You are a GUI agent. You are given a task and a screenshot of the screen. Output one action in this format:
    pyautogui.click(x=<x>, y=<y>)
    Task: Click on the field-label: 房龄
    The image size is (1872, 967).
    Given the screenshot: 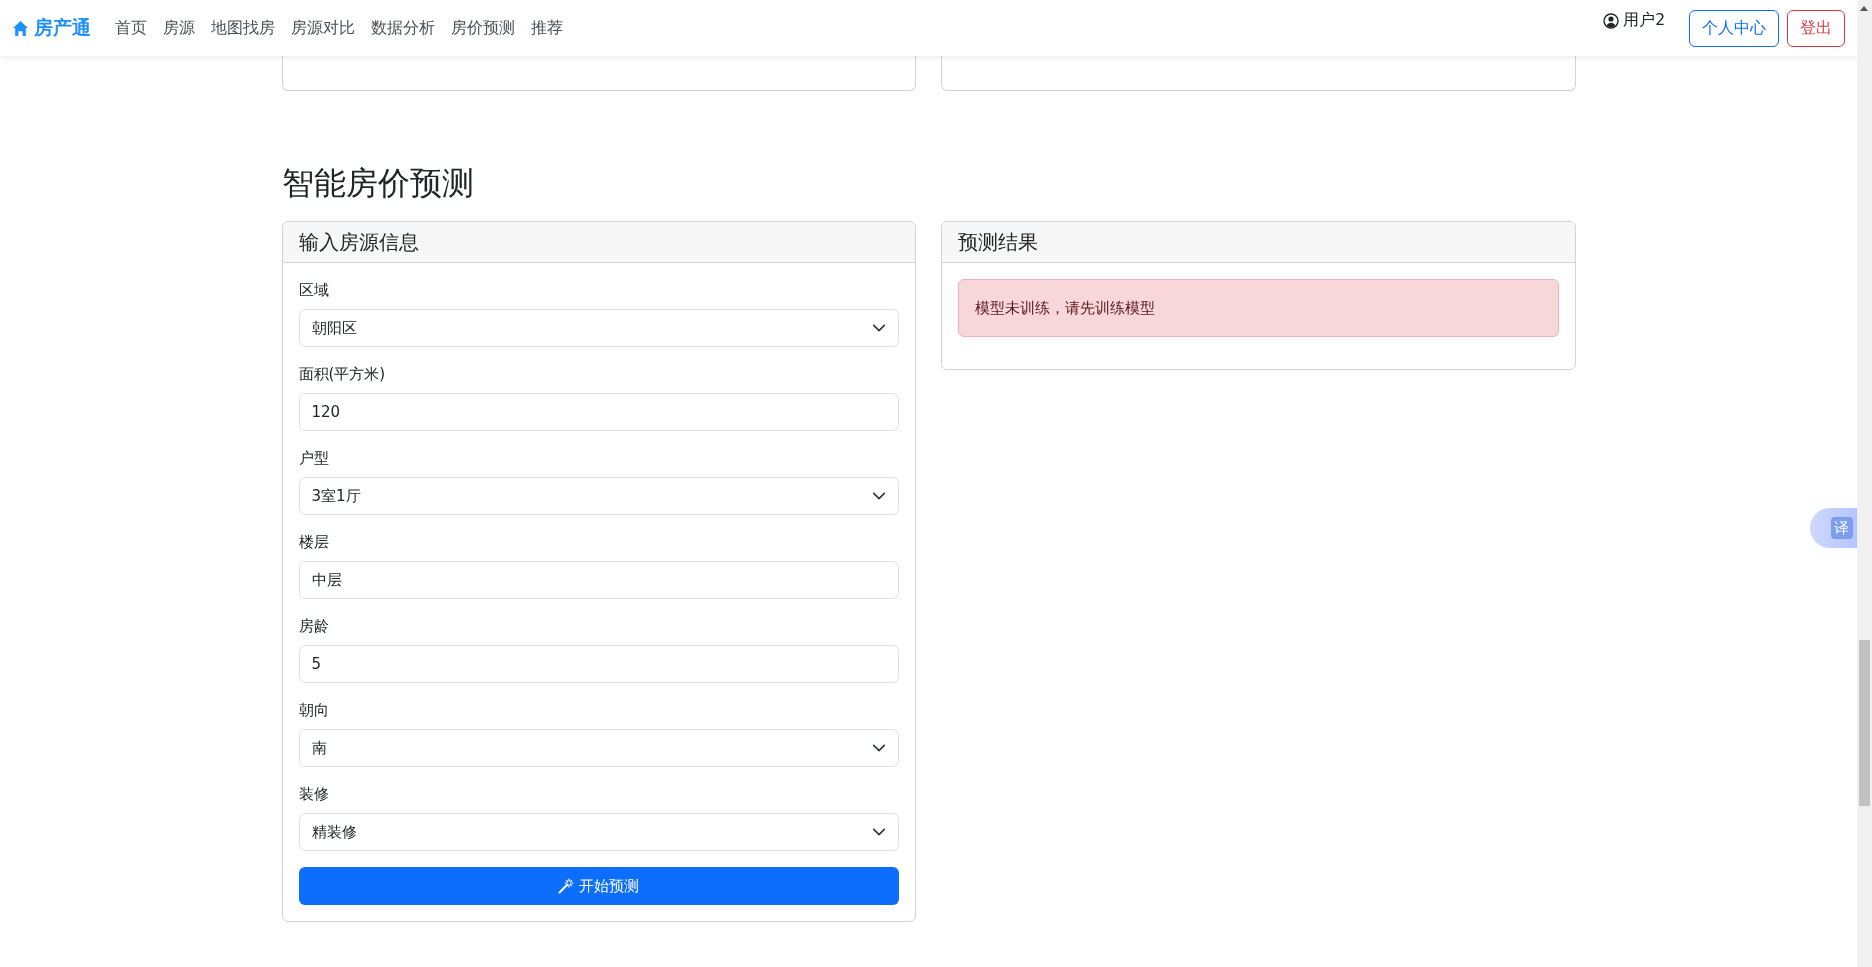 What is the action you would take?
    pyautogui.click(x=314, y=626)
    